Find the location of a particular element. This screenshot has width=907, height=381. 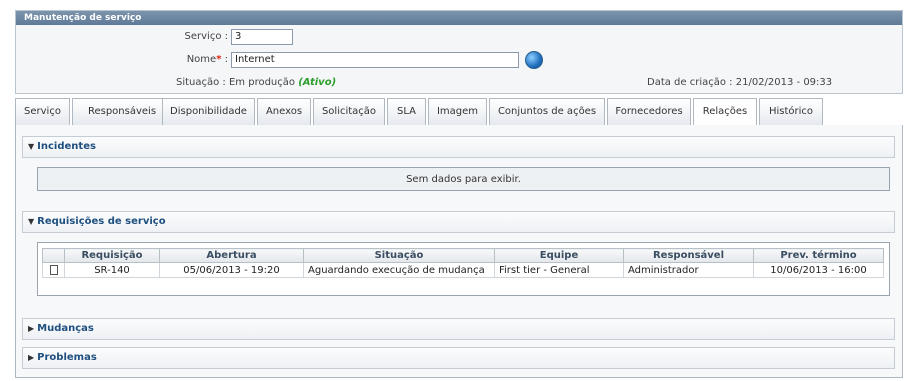

tab-servico: Serviço is located at coordinates (42, 111).